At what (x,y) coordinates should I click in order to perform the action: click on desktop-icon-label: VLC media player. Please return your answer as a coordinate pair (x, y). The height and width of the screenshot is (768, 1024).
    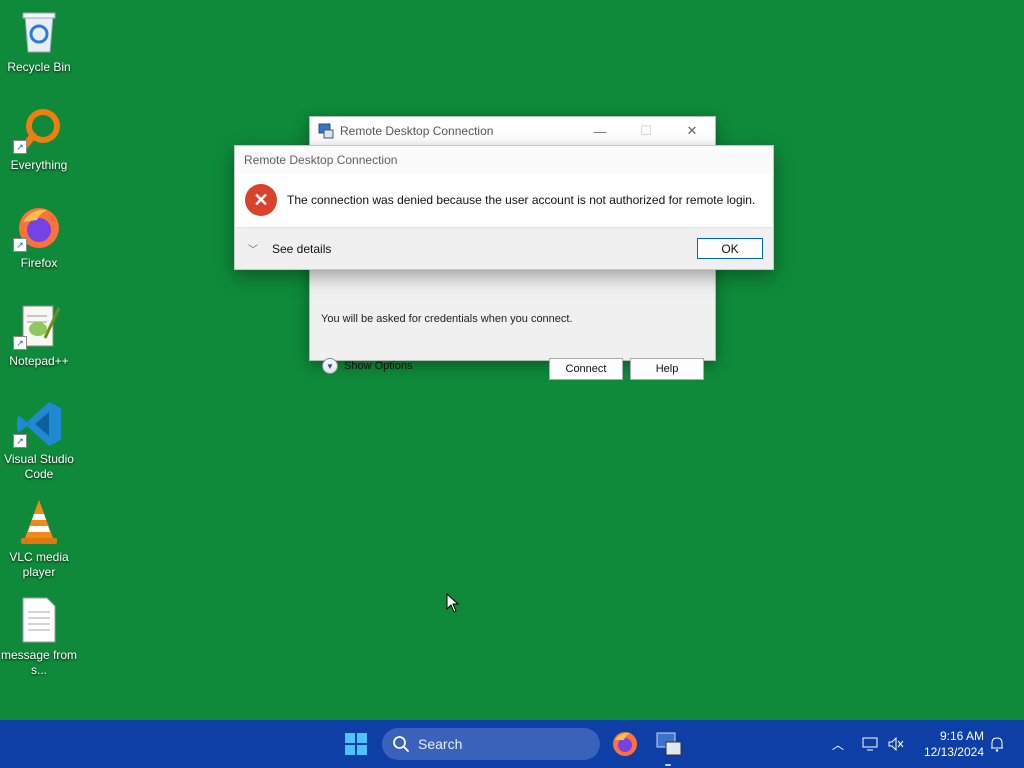
    Looking at the image, I should click on (39, 564).